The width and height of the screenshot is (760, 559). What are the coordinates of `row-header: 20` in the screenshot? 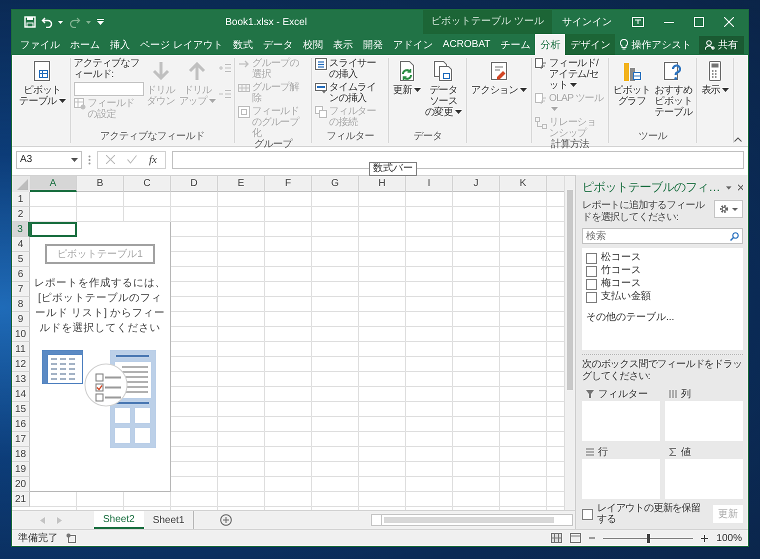 It's located at (21, 484).